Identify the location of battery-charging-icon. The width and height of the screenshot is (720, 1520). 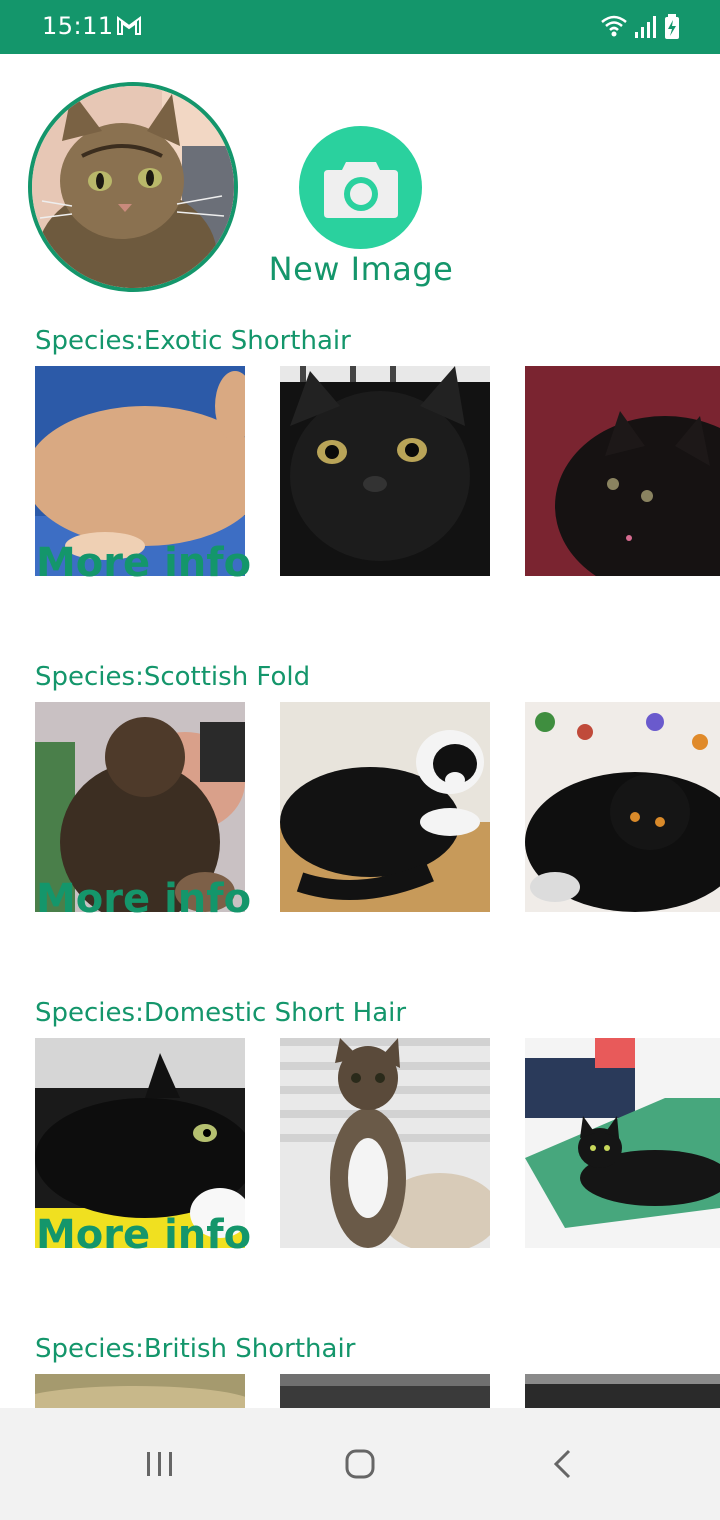
(672, 29).